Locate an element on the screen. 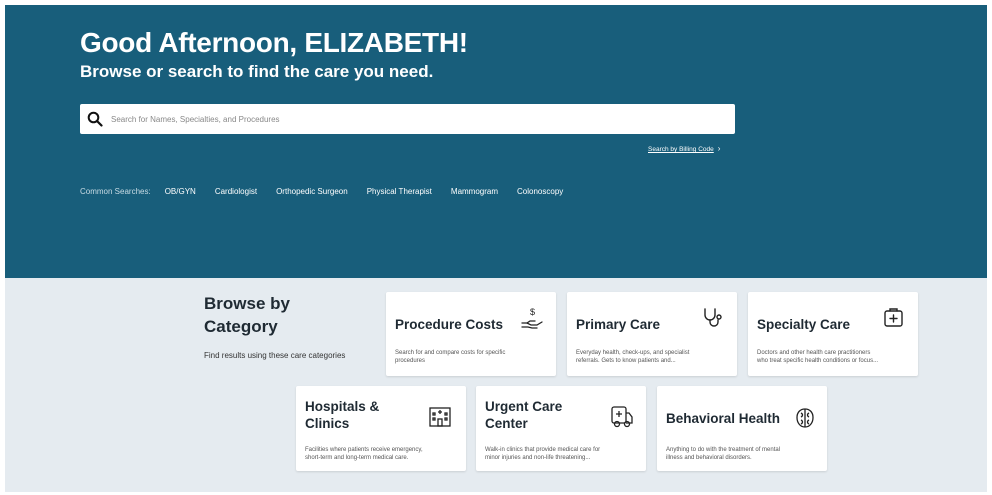  card-title: Specialty Care is located at coordinates (804, 324).